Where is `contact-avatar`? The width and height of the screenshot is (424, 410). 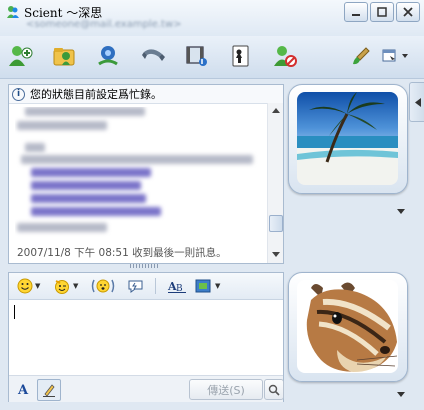
contact-avatar is located at coordinates (348, 139).